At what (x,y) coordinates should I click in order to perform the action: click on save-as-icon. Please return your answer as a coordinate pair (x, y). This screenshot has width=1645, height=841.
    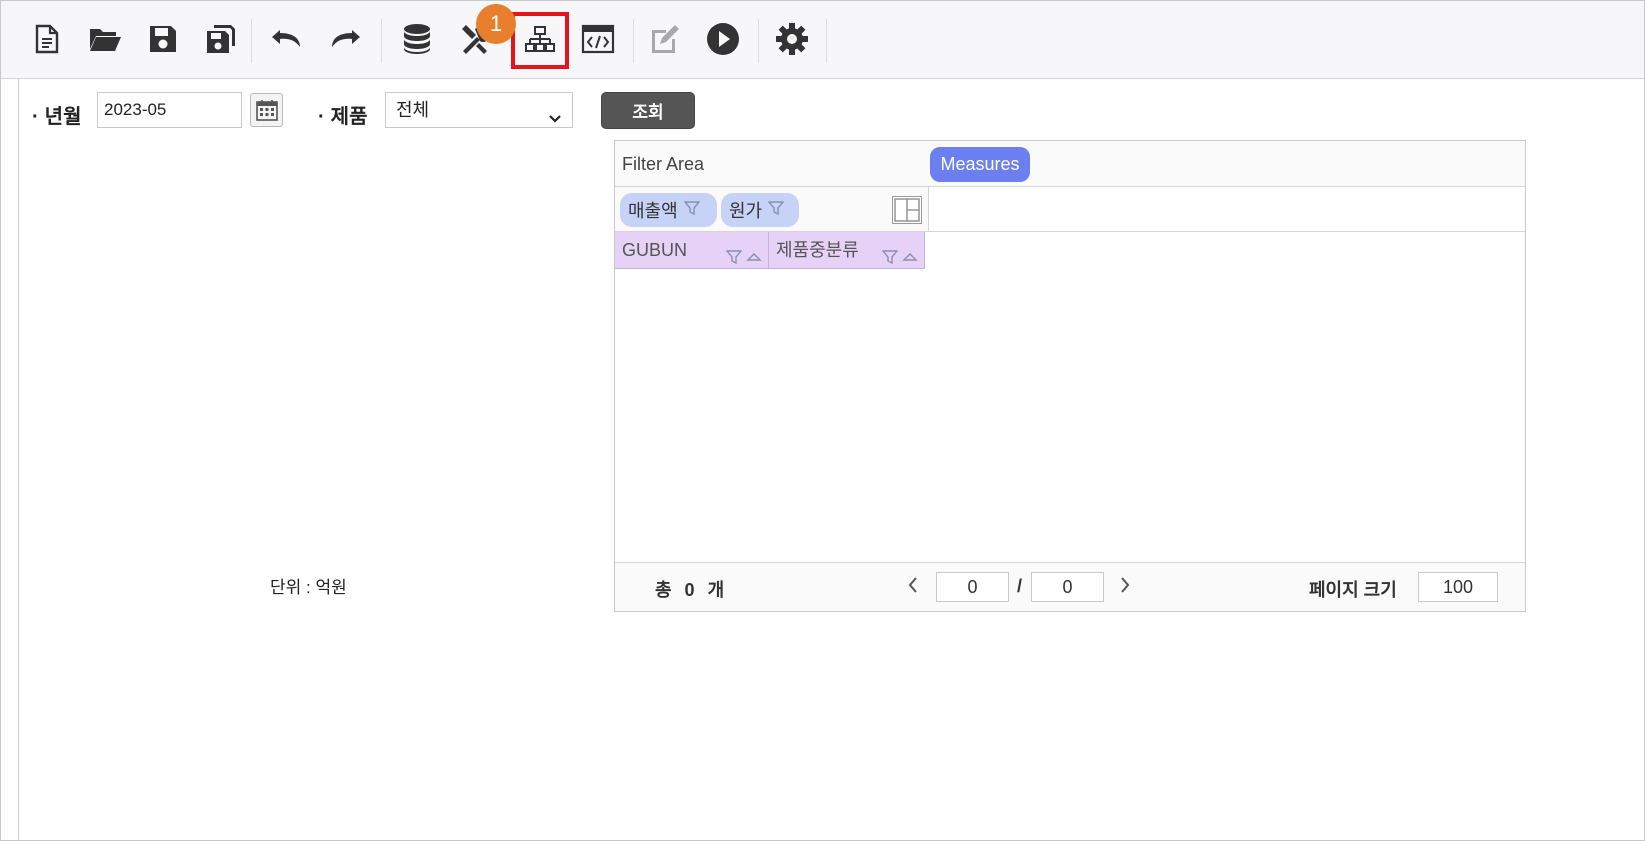
    Looking at the image, I should click on (221, 39).